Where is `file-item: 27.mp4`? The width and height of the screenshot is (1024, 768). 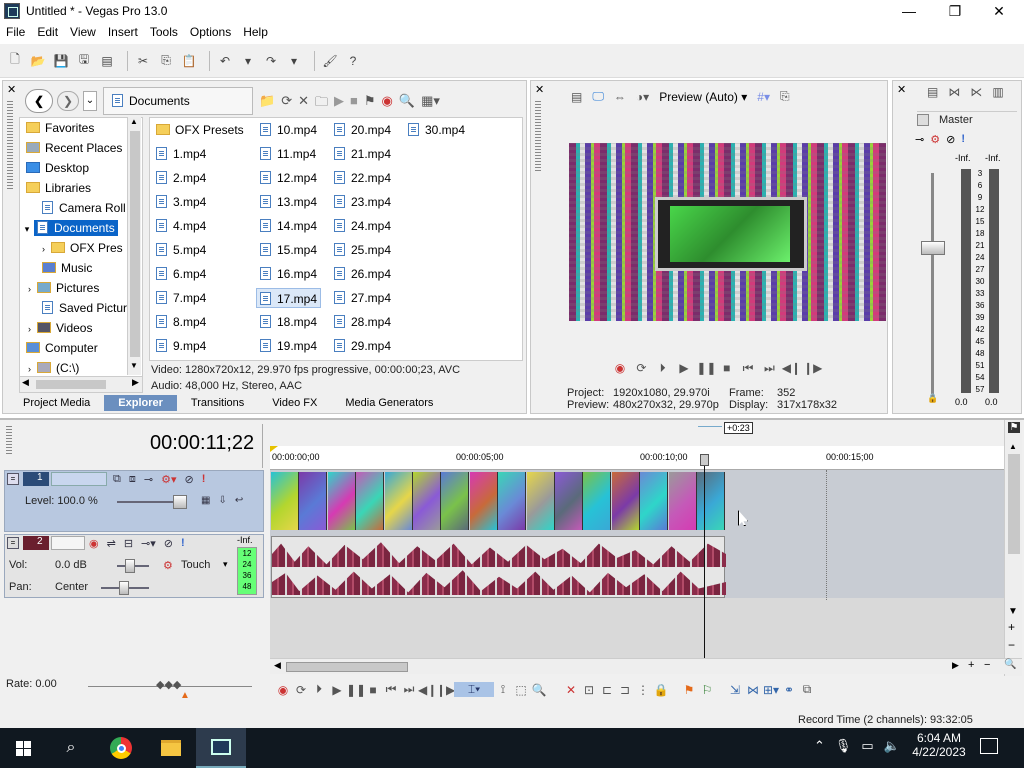
file-item: 27.mp4 is located at coordinates (362, 298).